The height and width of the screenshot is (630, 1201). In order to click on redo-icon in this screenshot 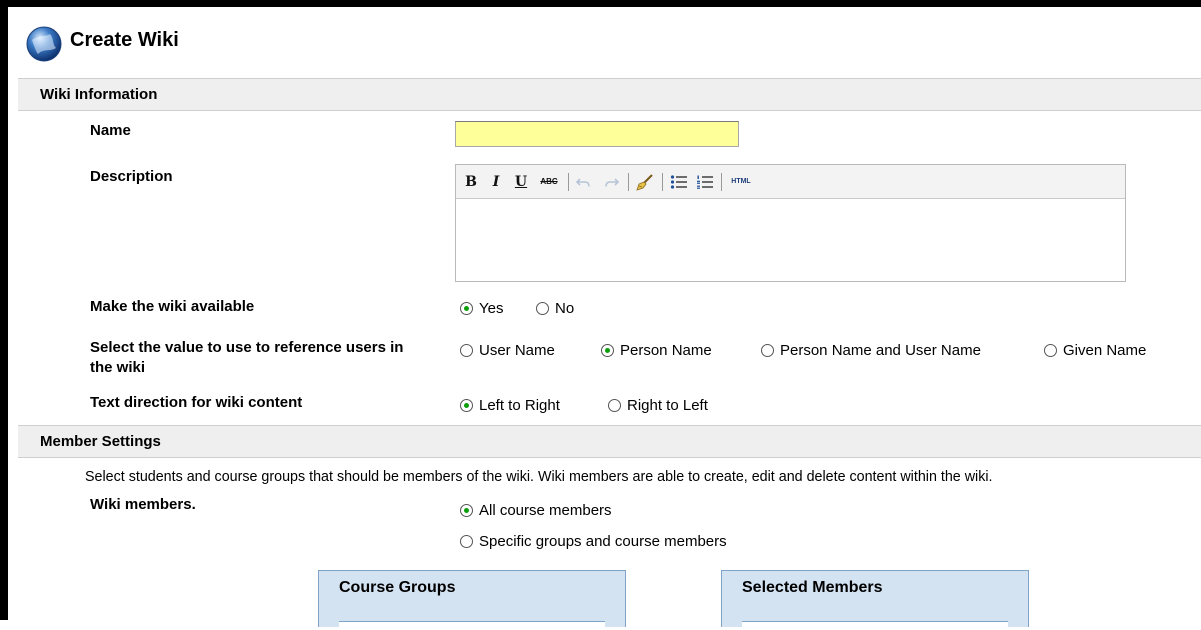, I will do `click(612, 182)`.